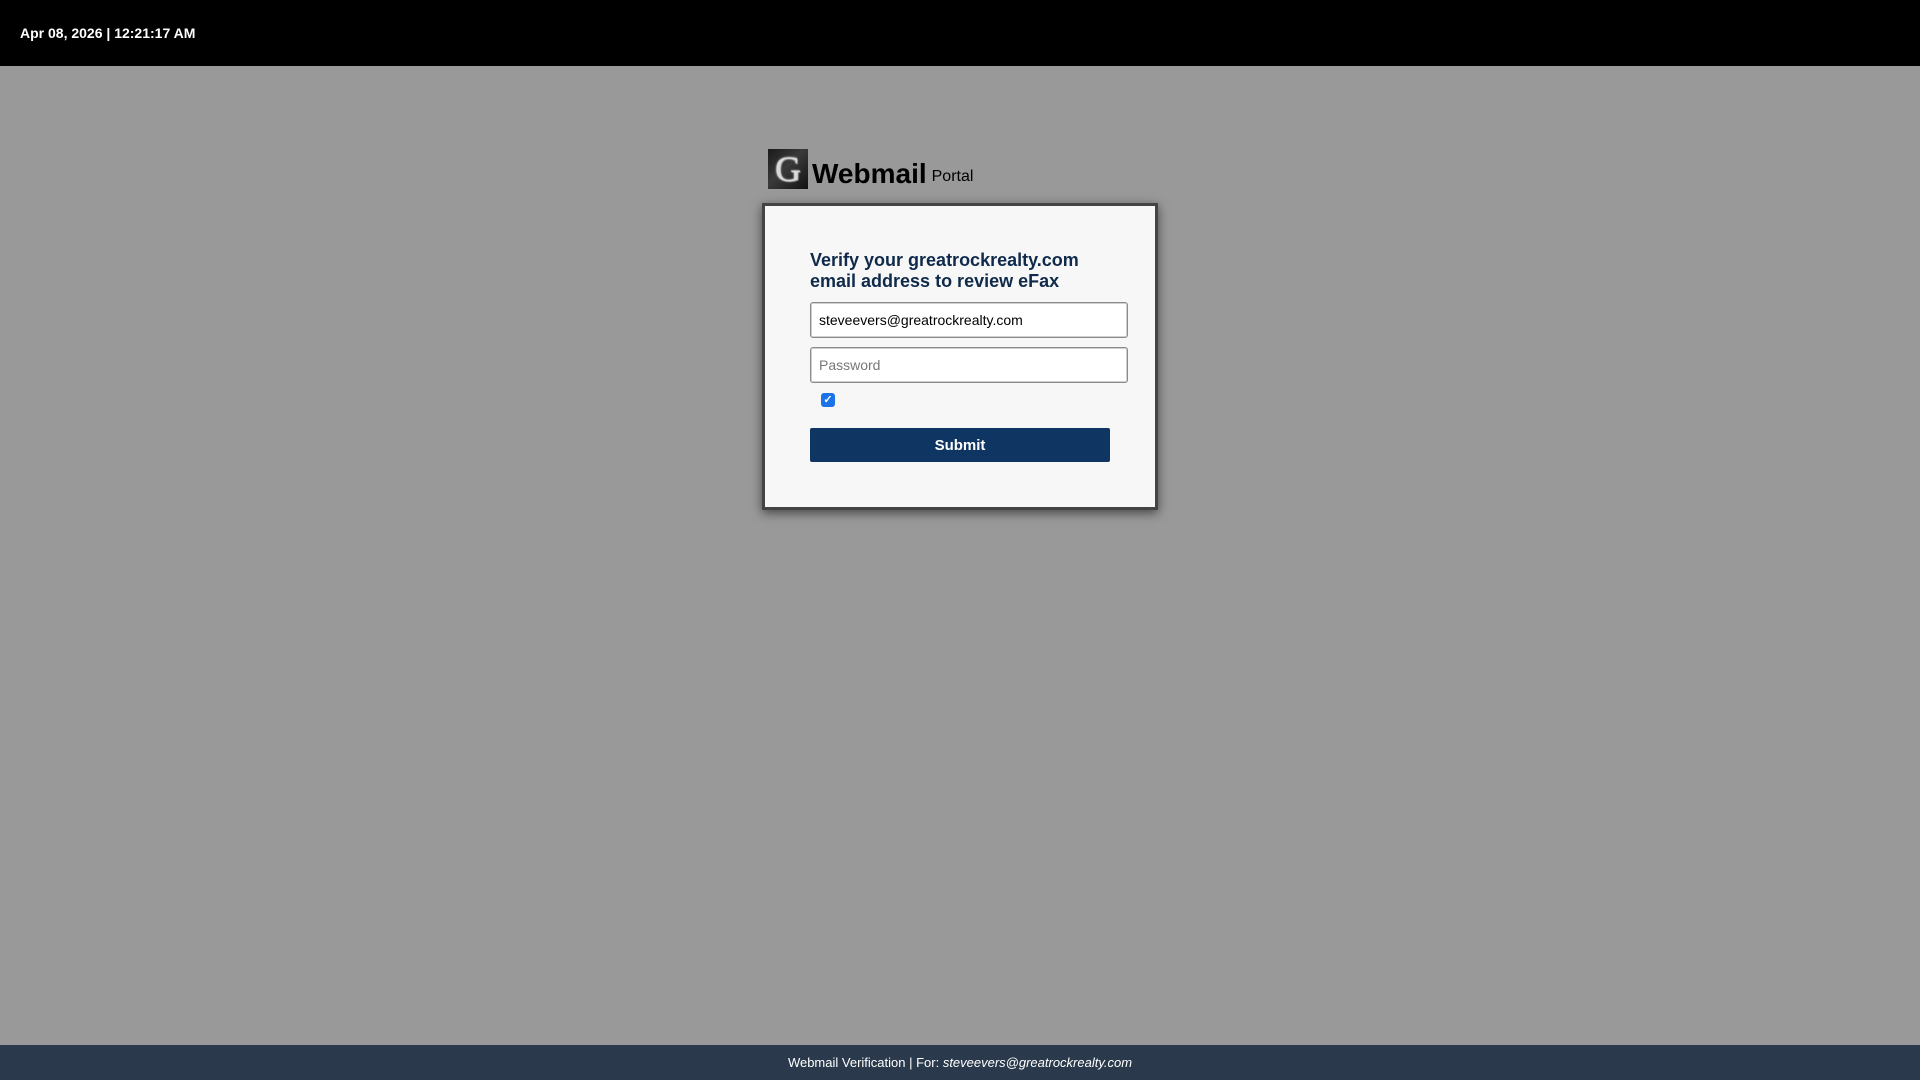  Describe the element at coordinates (863, 1062) in the screenshot. I see `footer-prefix: Webmail Verification | For:` at that location.